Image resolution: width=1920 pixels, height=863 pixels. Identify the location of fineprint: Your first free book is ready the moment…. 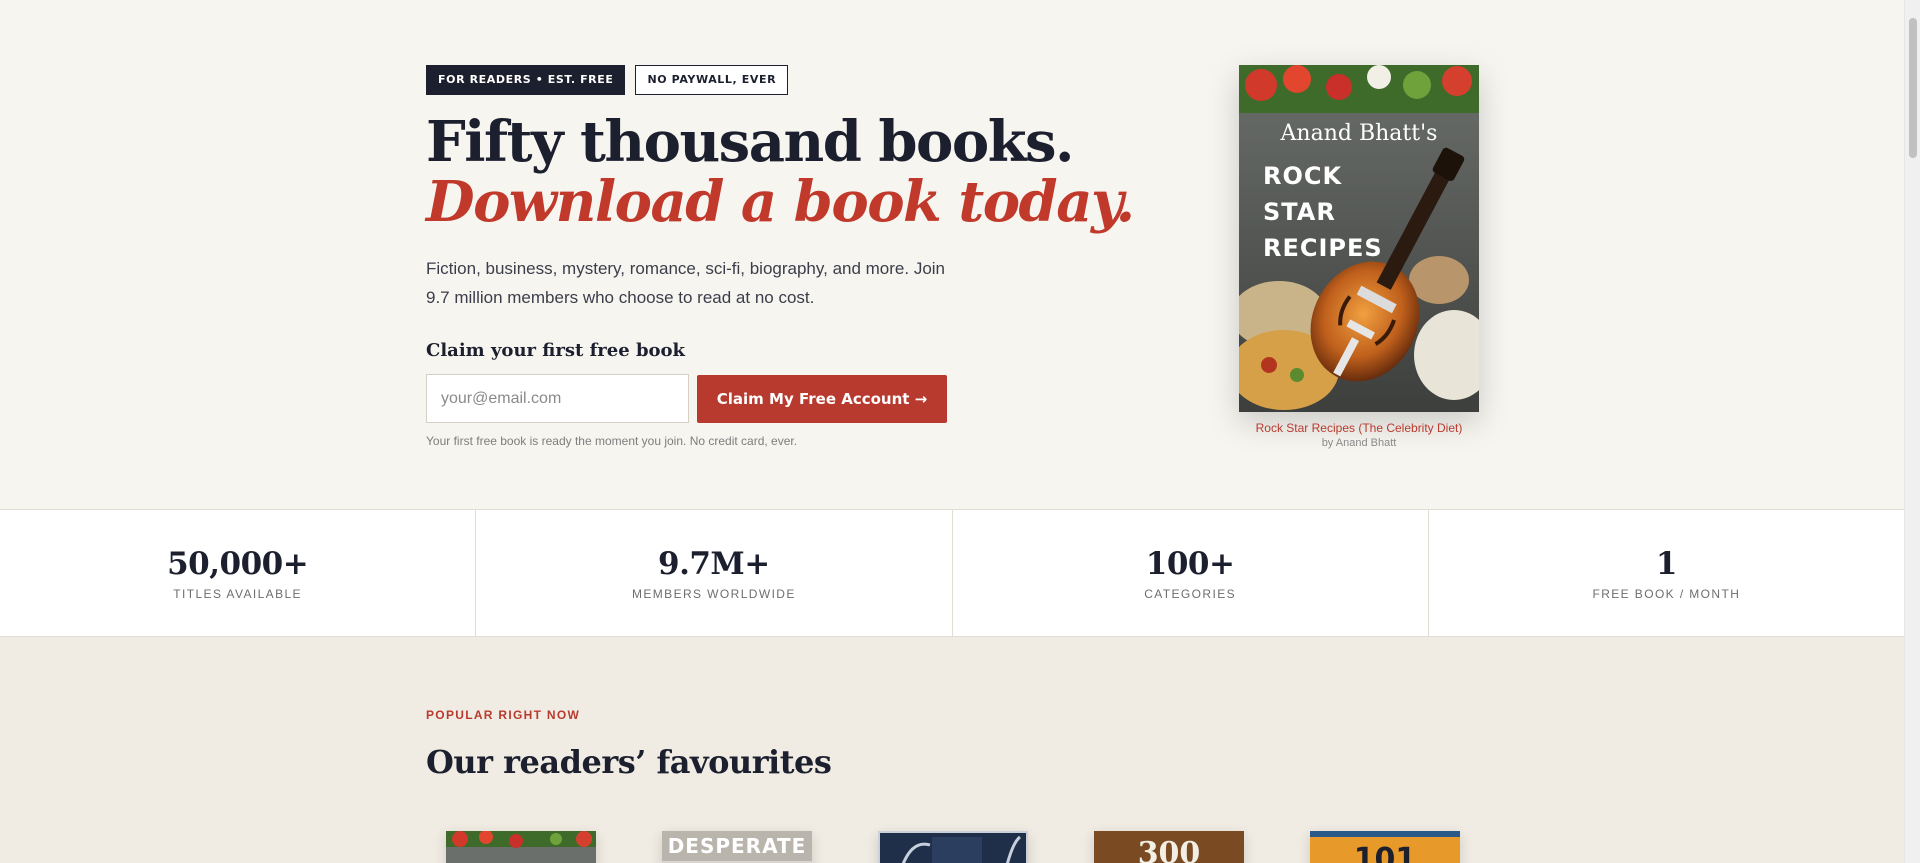
(612, 441).